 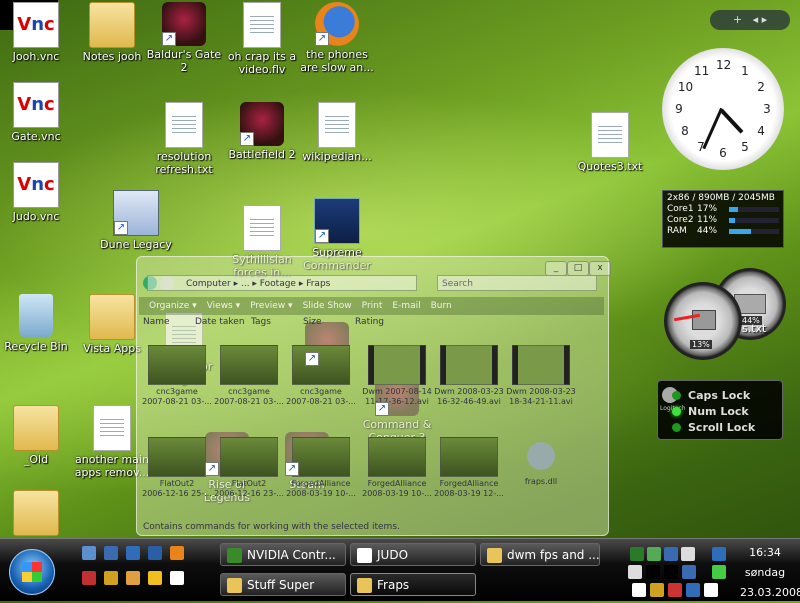 What do you see at coordinates (39, 323) in the screenshot?
I see `icon-recycle-bin: Recycle Bin` at bounding box center [39, 323].